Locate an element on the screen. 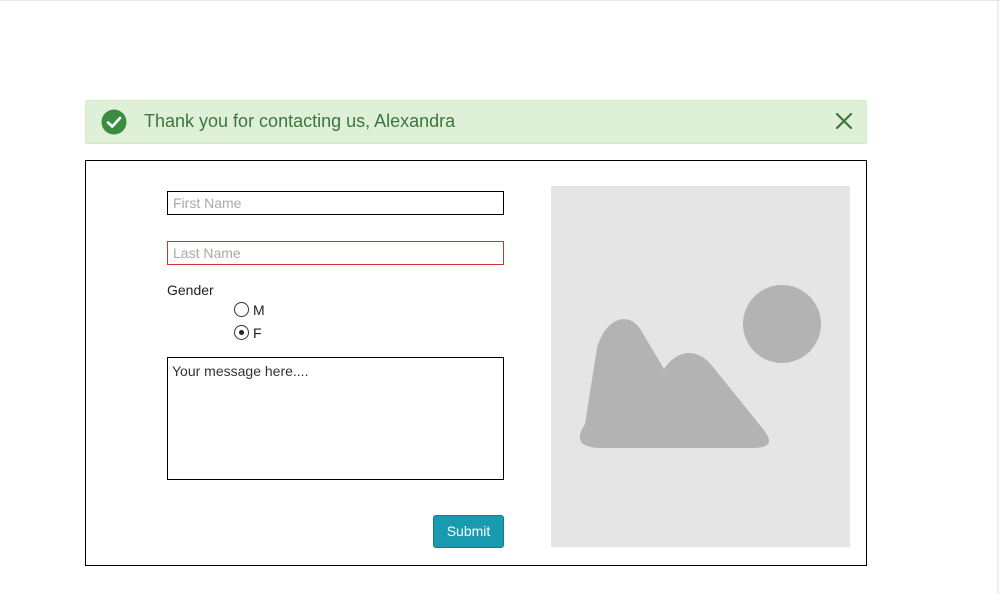 The height and width of the screenshot is (594, 1000). radio-button-m is located at coordinates (241, 309).